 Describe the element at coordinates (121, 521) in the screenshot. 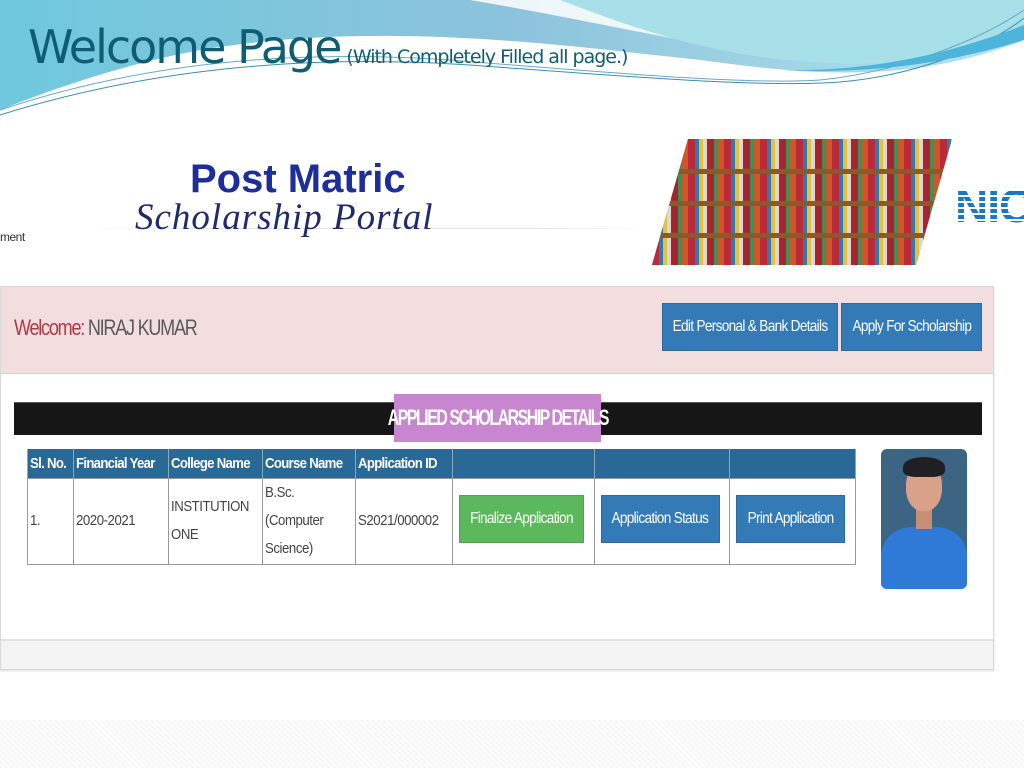

I see `cell-financial-year: 2020-2021` at that location.